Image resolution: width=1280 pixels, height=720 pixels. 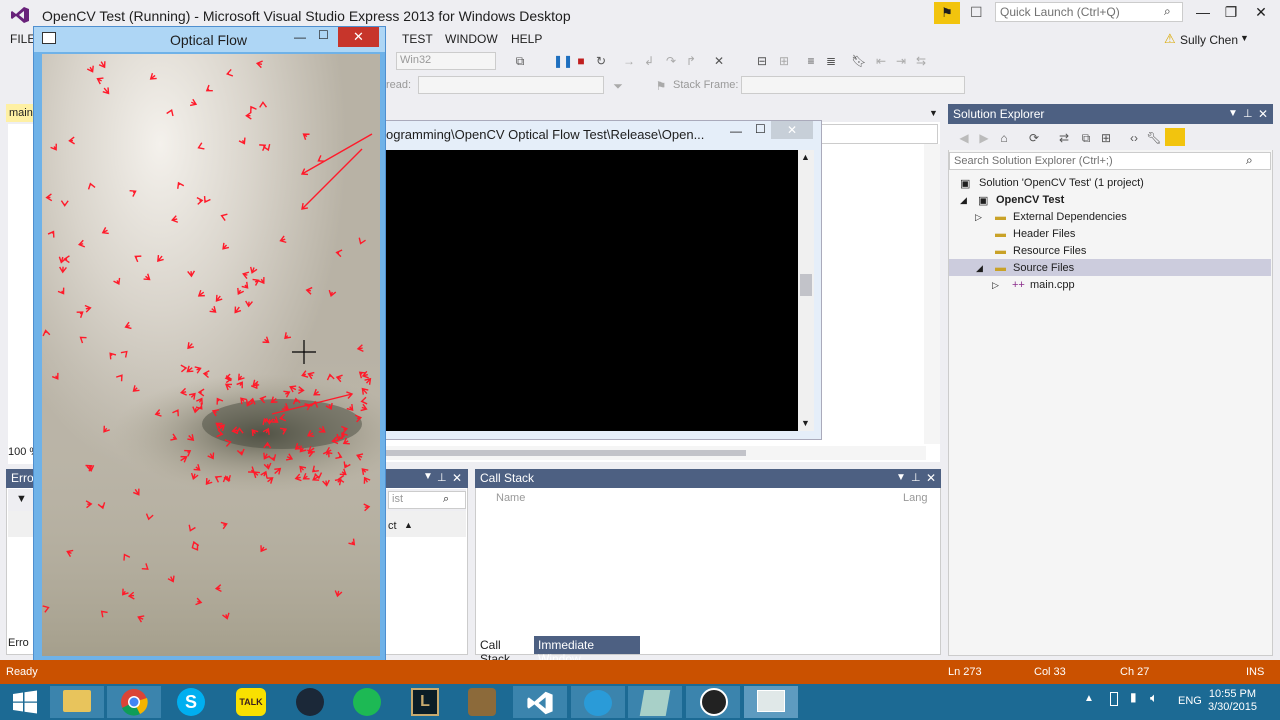 What do you see at coordinates (1134, 138) in the screenshot?
I see `view-code-icon: ‹›` at bounding box center [1134, 138].